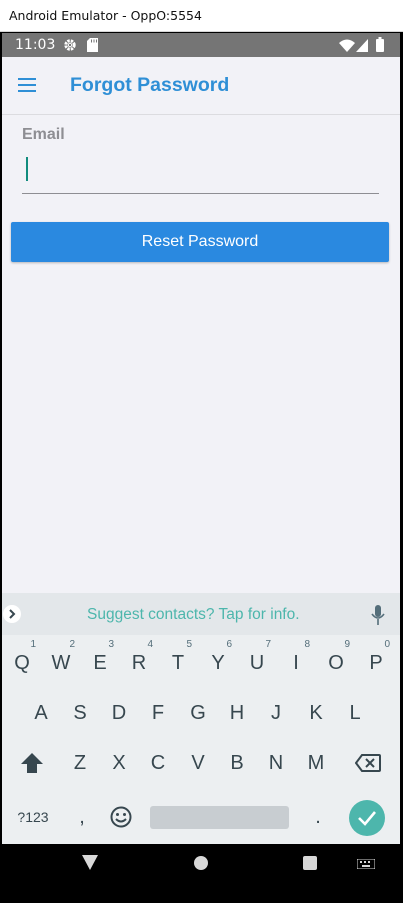  I want to click on space-key, so click(219, 817).